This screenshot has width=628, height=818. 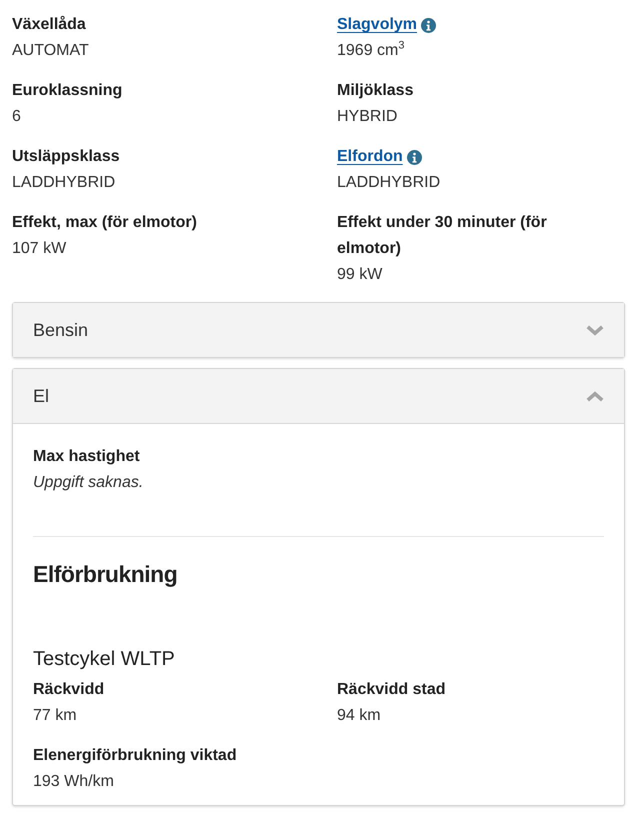 I want to click on field-value: 99 kW, so click(x=360, y=275).